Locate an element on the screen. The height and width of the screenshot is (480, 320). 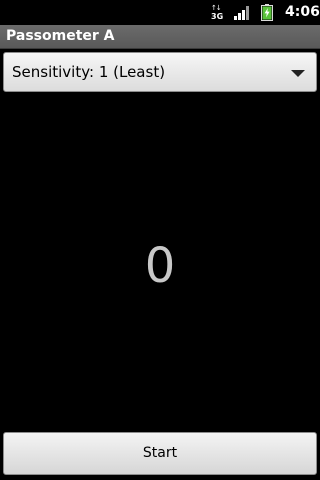
battery-charging-icon is located at coordinates (267, 12).